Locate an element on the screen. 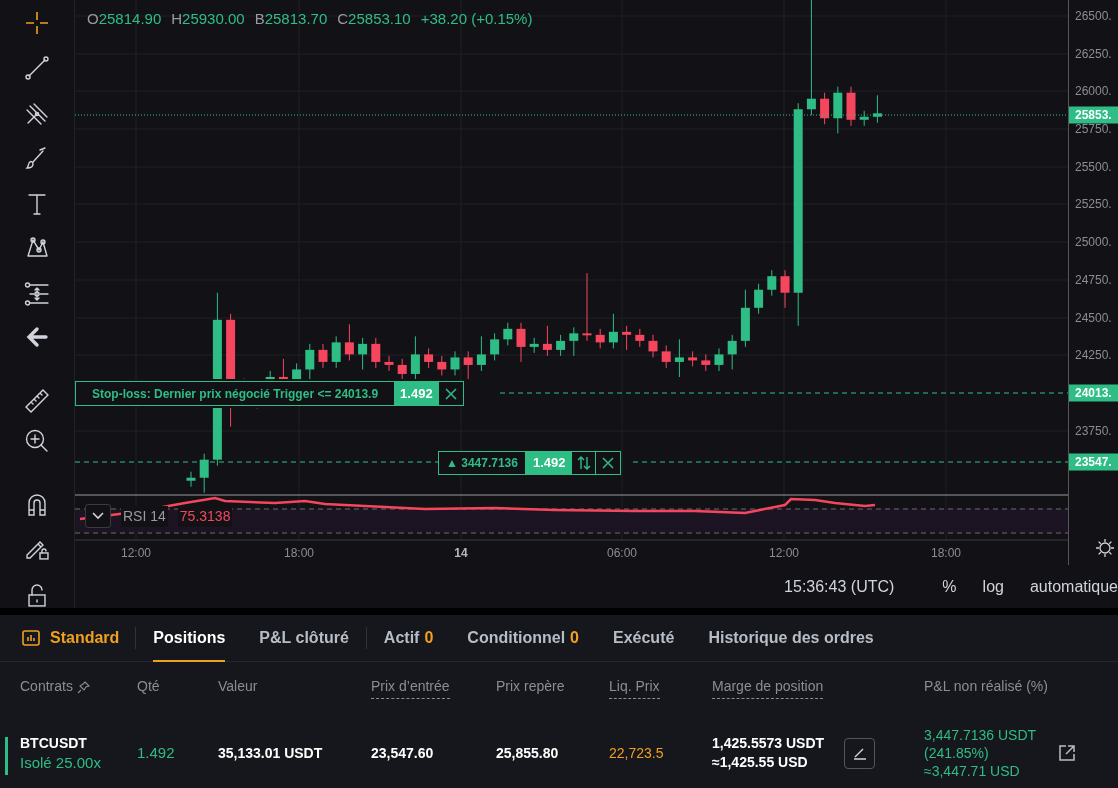 This screenshot has width=1118, height=788. margin-mode: Isolé 25.00x is located at coordinates (61, 762).